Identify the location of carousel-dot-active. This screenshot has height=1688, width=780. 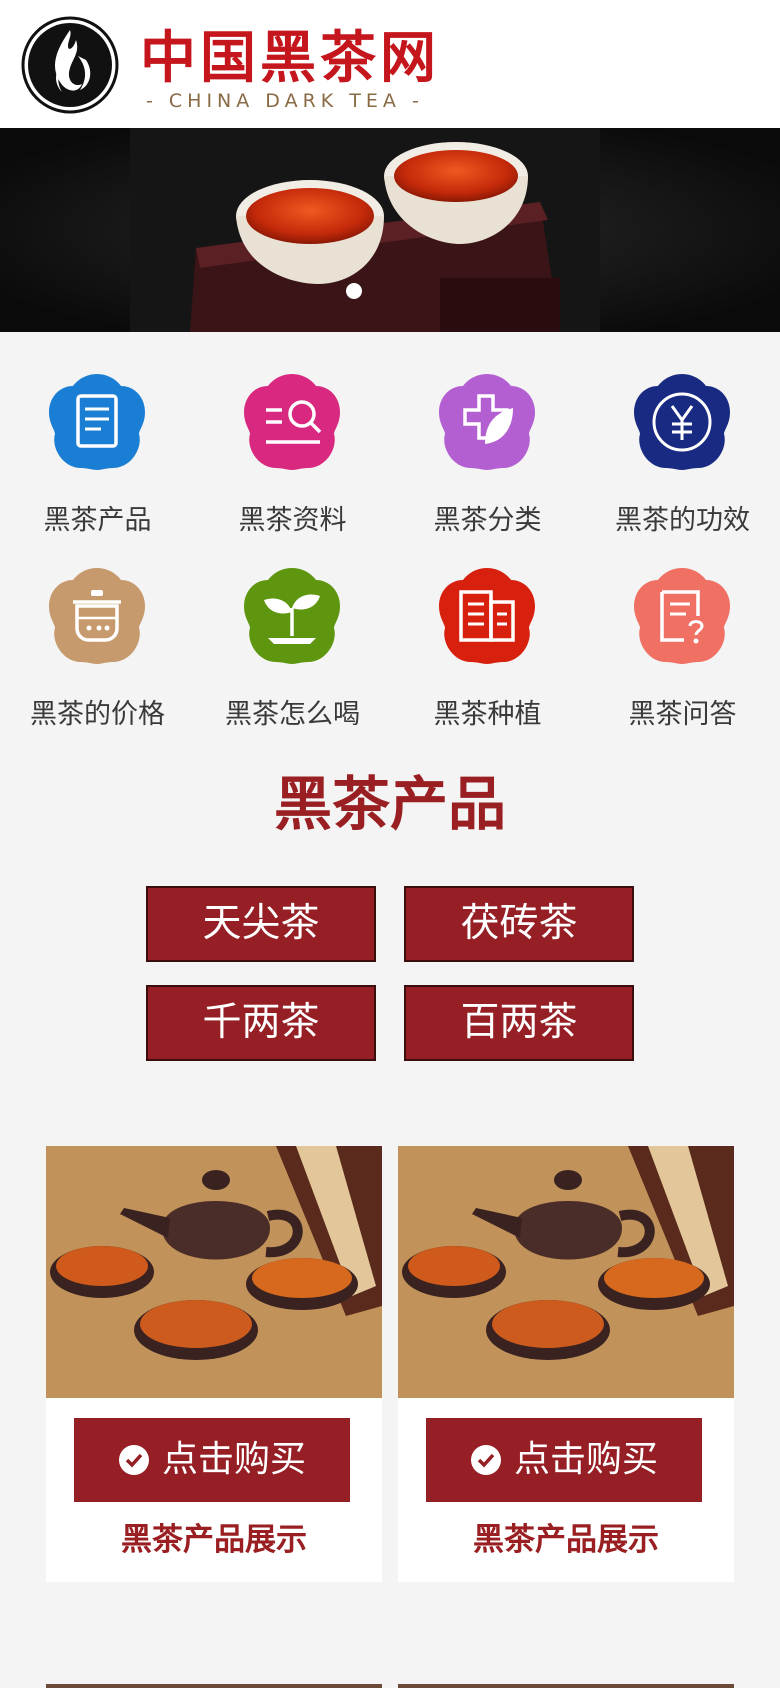
(354, 291).